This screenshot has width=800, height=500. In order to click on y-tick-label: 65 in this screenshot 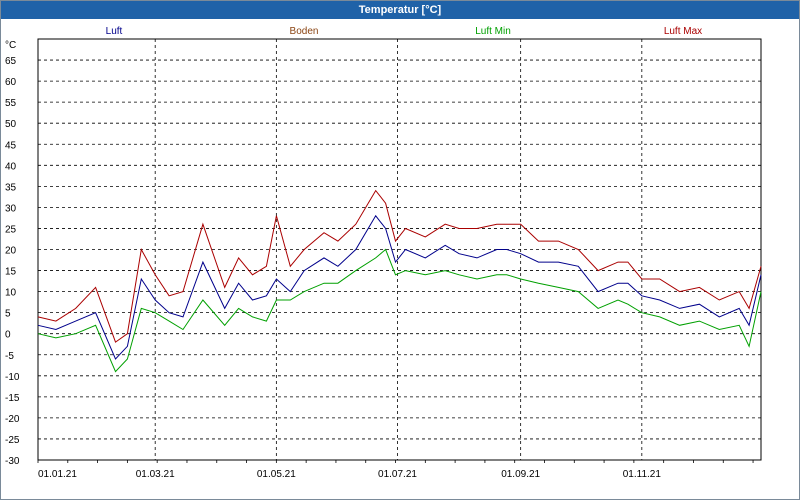, I will do `click(11, 61)`.